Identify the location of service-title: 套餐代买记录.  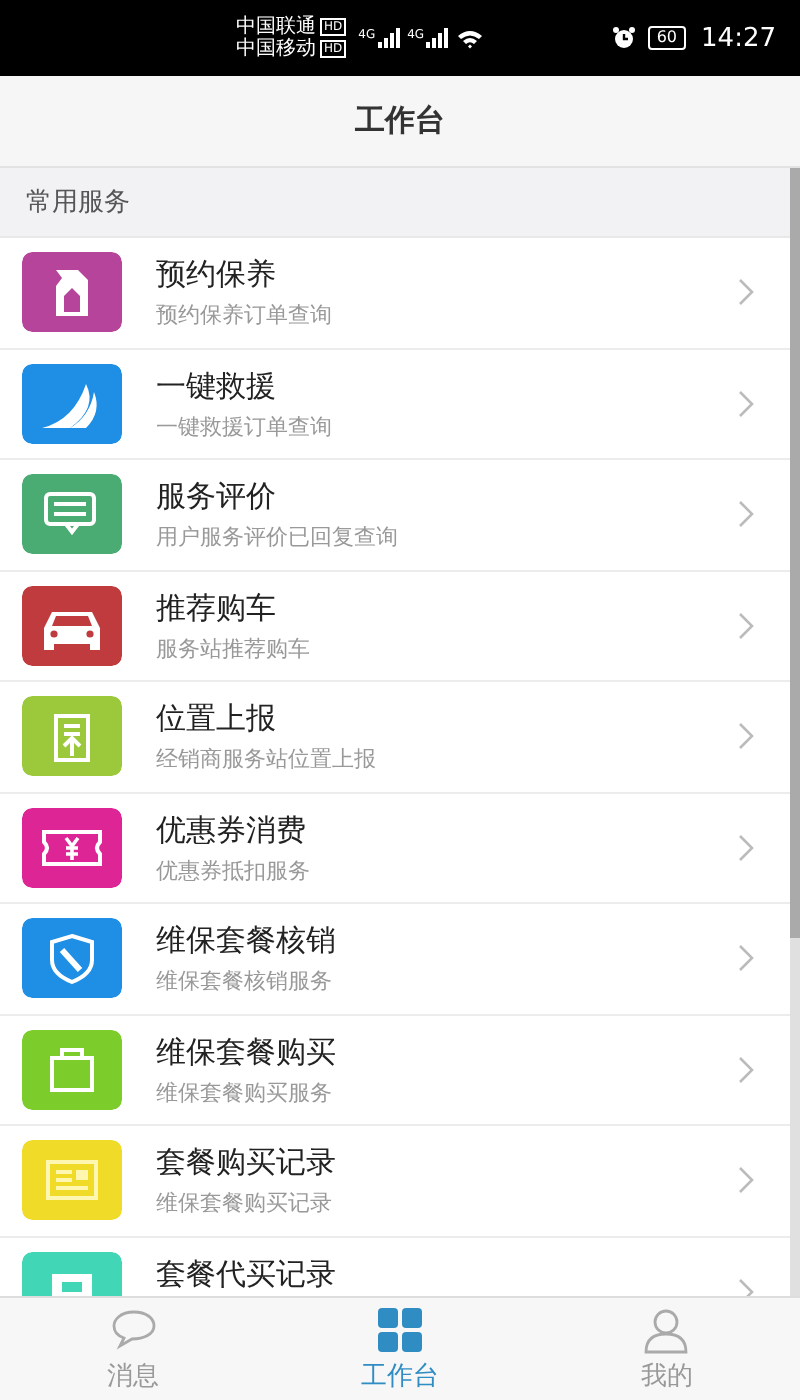
(247, 1273).